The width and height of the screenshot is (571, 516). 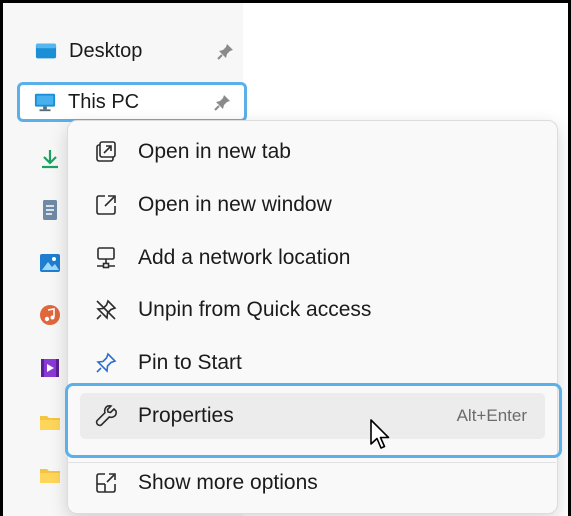 I want to click on menu-item-open-in-new-tab: Open in new tab, so click(x=312, y=152).